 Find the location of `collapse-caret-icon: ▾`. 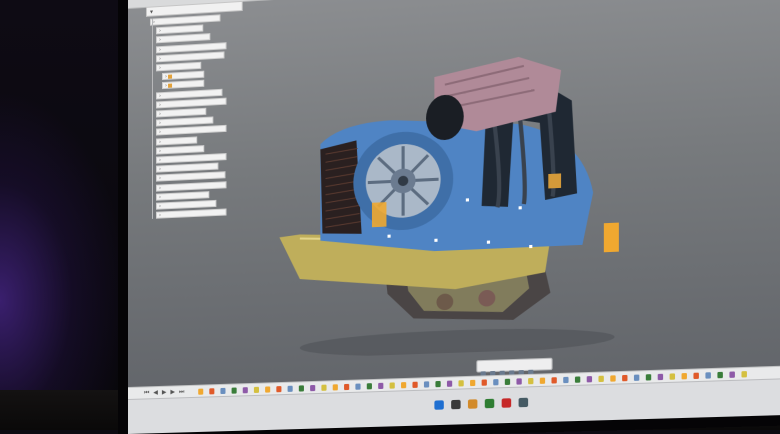

collapse-caret-icon: ▾ is located at coordinates (151, 11).